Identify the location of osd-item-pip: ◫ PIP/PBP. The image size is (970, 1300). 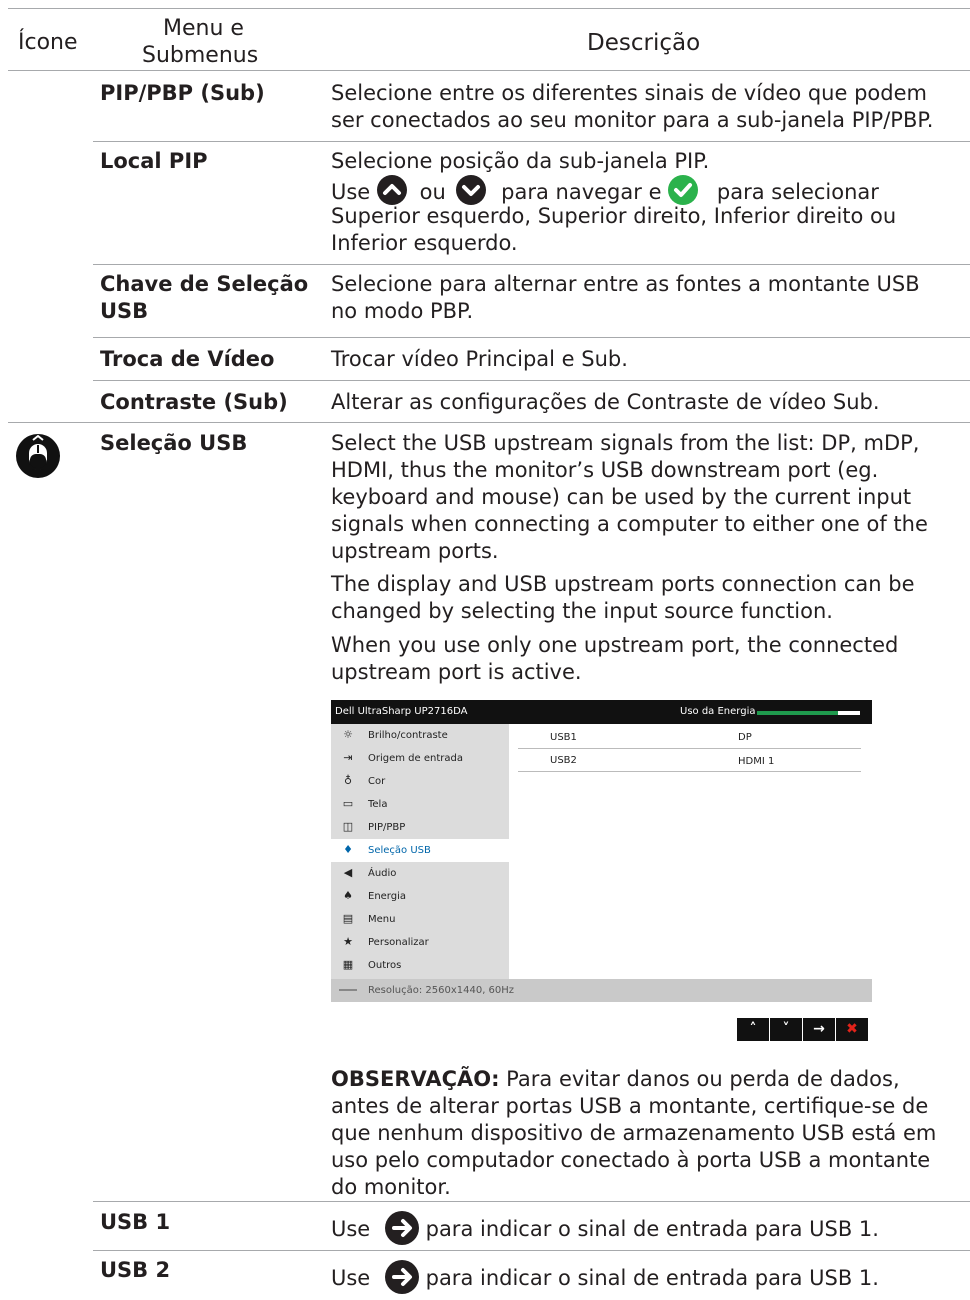
(420, 827).